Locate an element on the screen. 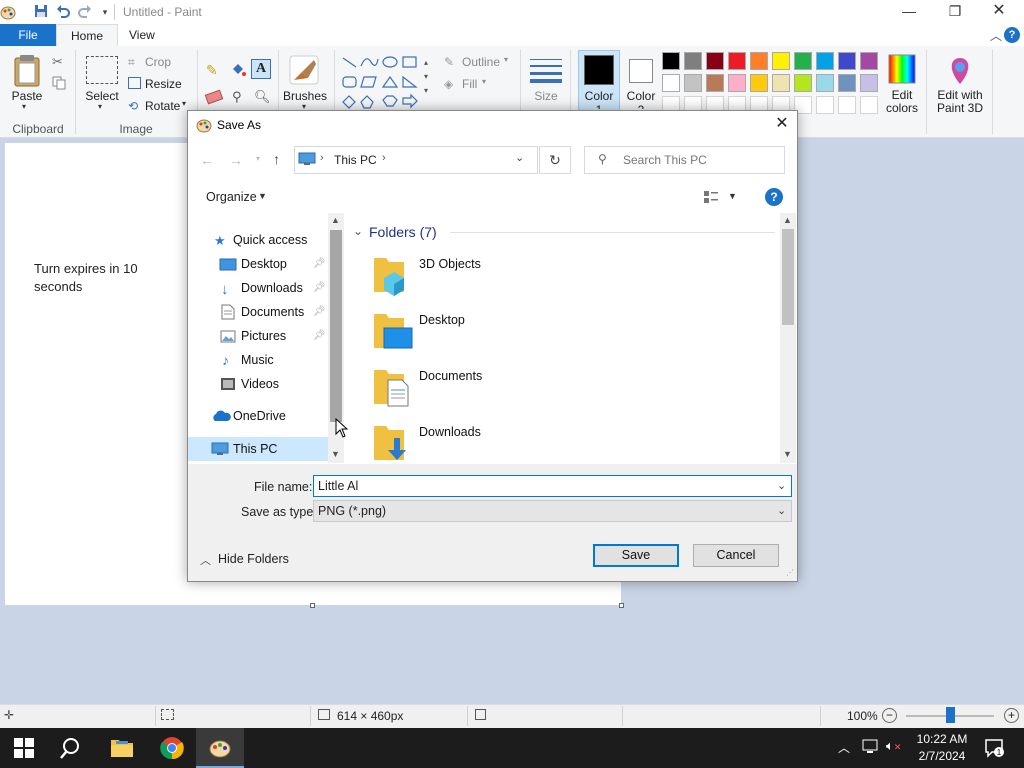 This screenshot has height=768, width=1024. forward-button: → is located at coordinates (236, 160).